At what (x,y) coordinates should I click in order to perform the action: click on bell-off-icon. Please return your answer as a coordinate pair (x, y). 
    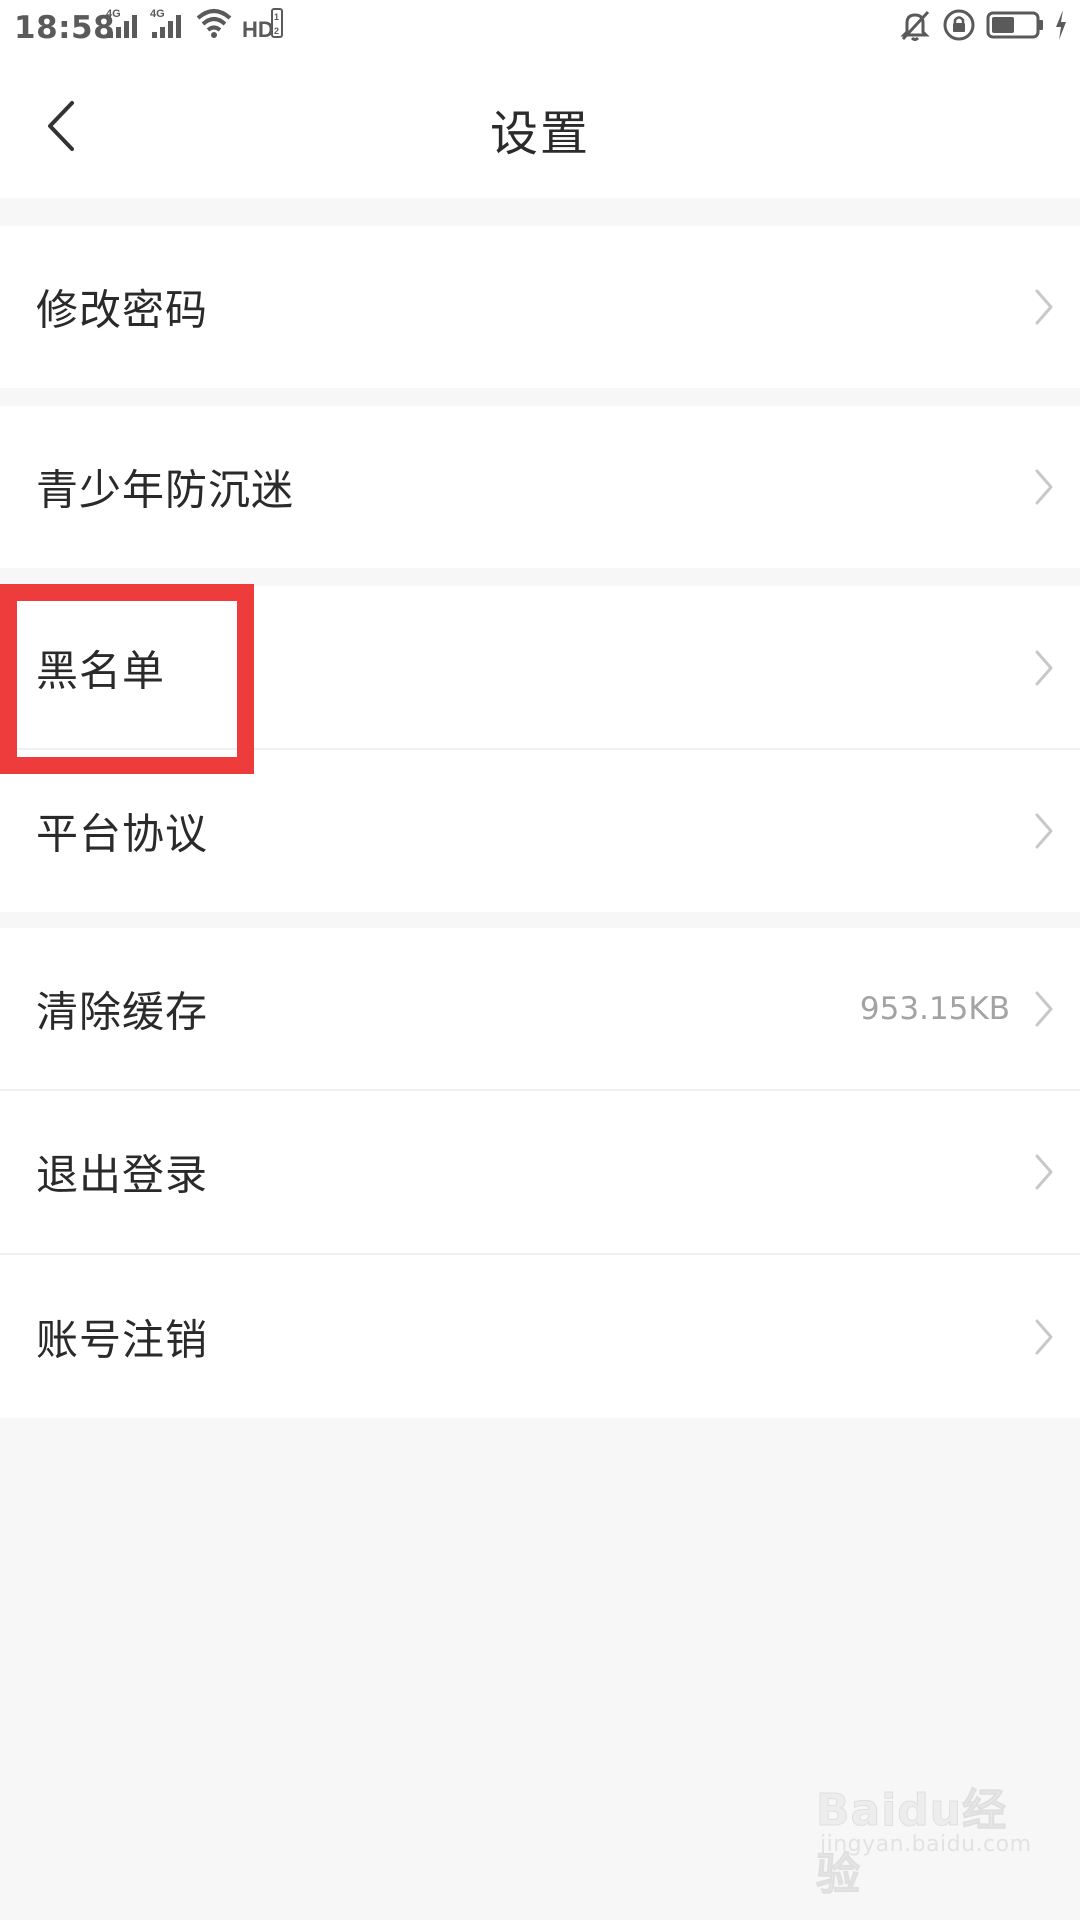
    Looking at the image, I should click on (915, 27).